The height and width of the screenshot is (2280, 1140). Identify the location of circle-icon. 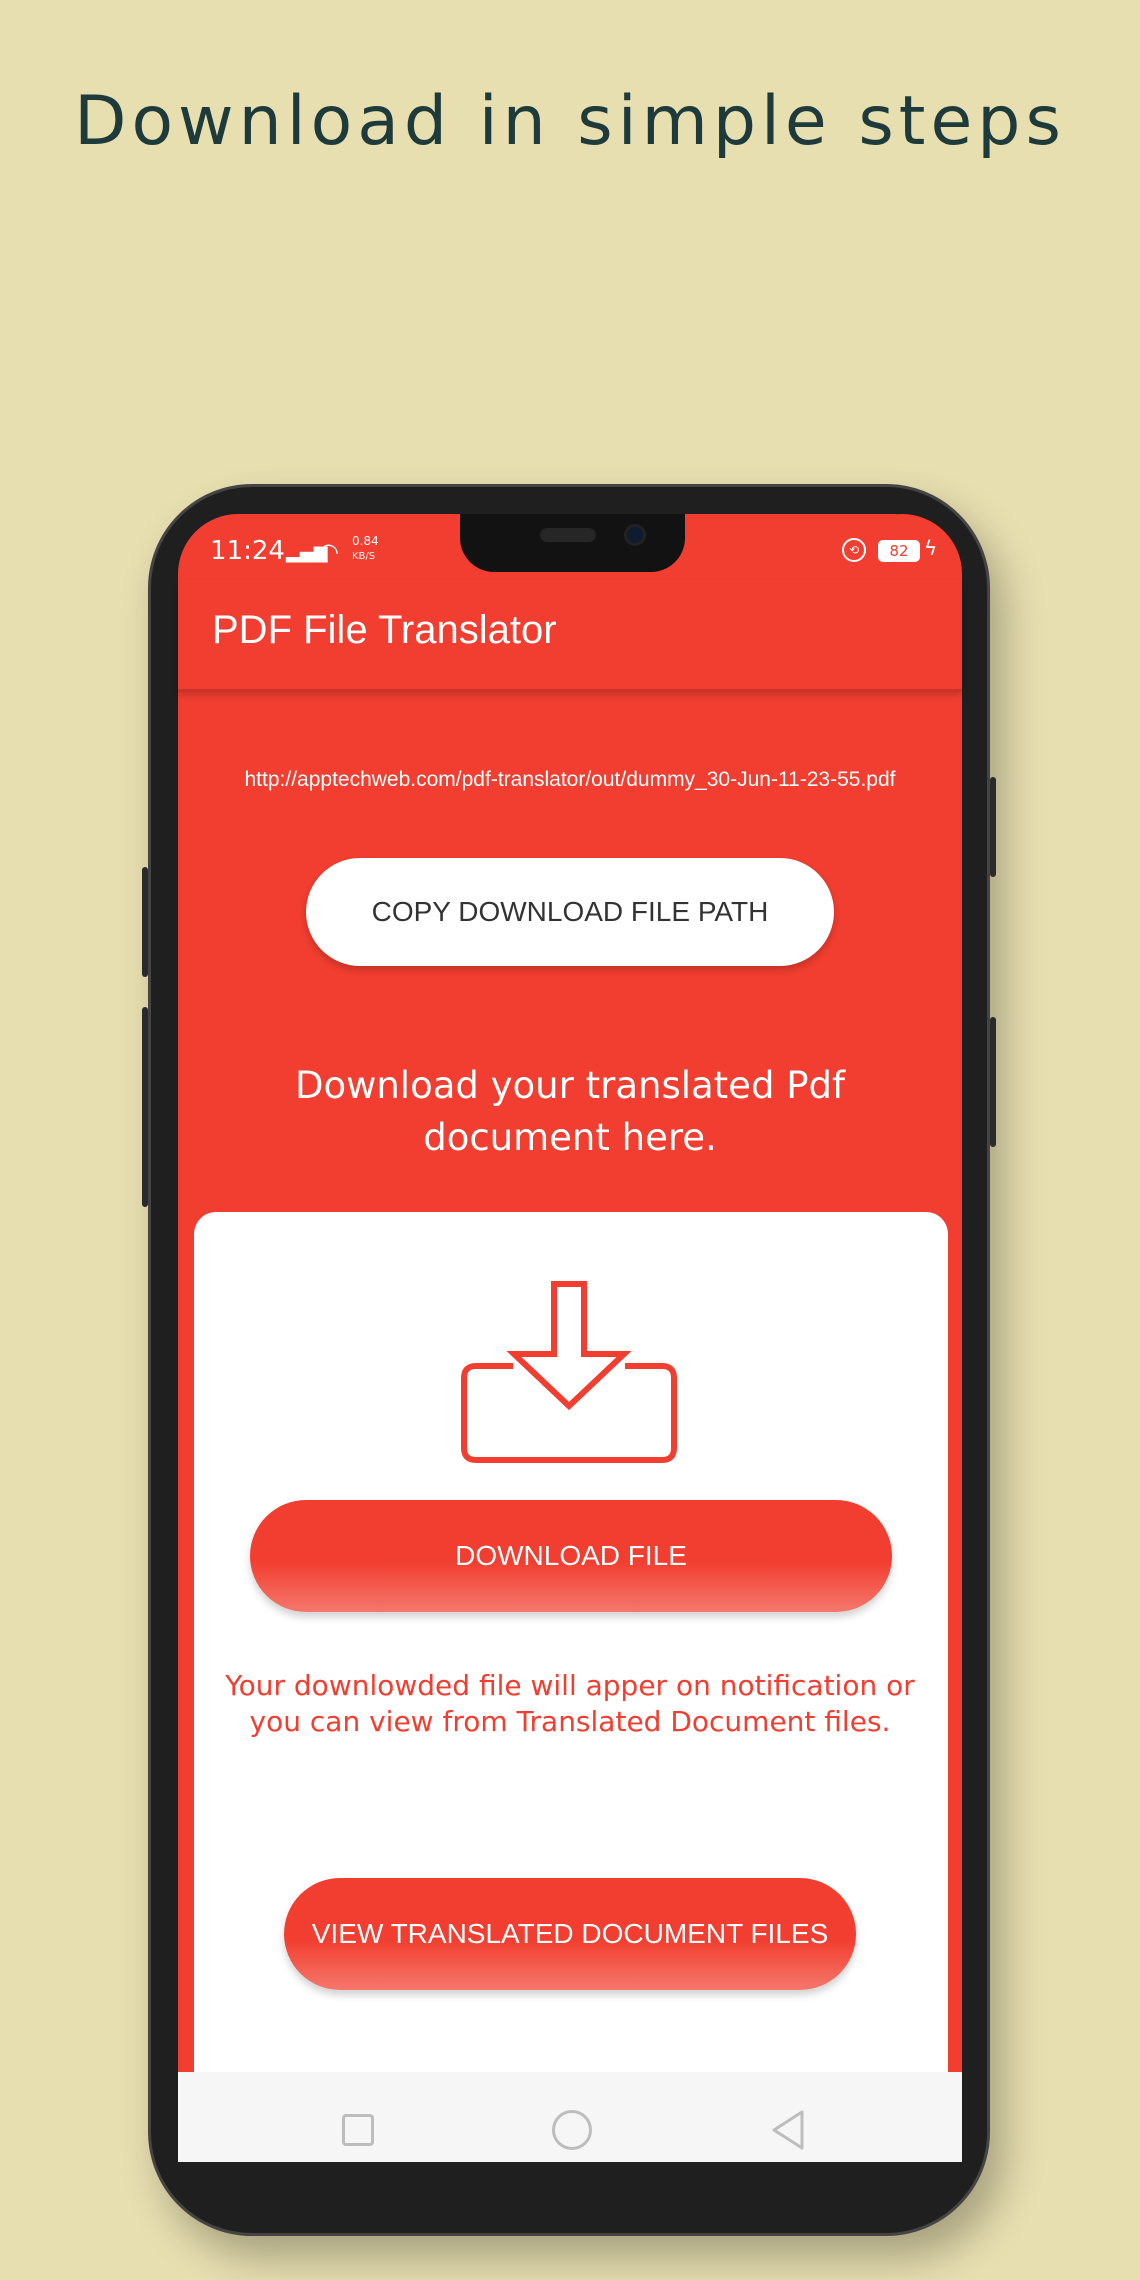
(572, 2130).